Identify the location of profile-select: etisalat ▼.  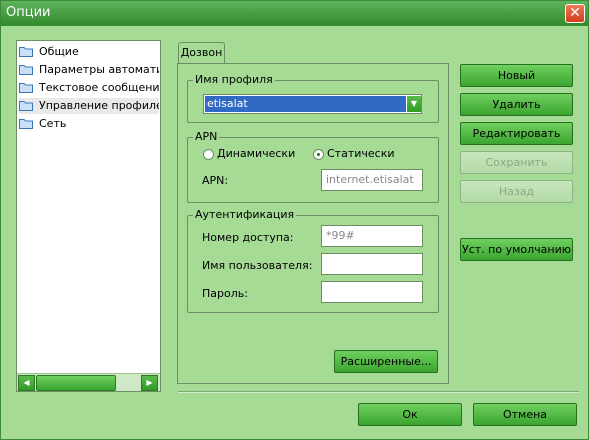
(312, 104).